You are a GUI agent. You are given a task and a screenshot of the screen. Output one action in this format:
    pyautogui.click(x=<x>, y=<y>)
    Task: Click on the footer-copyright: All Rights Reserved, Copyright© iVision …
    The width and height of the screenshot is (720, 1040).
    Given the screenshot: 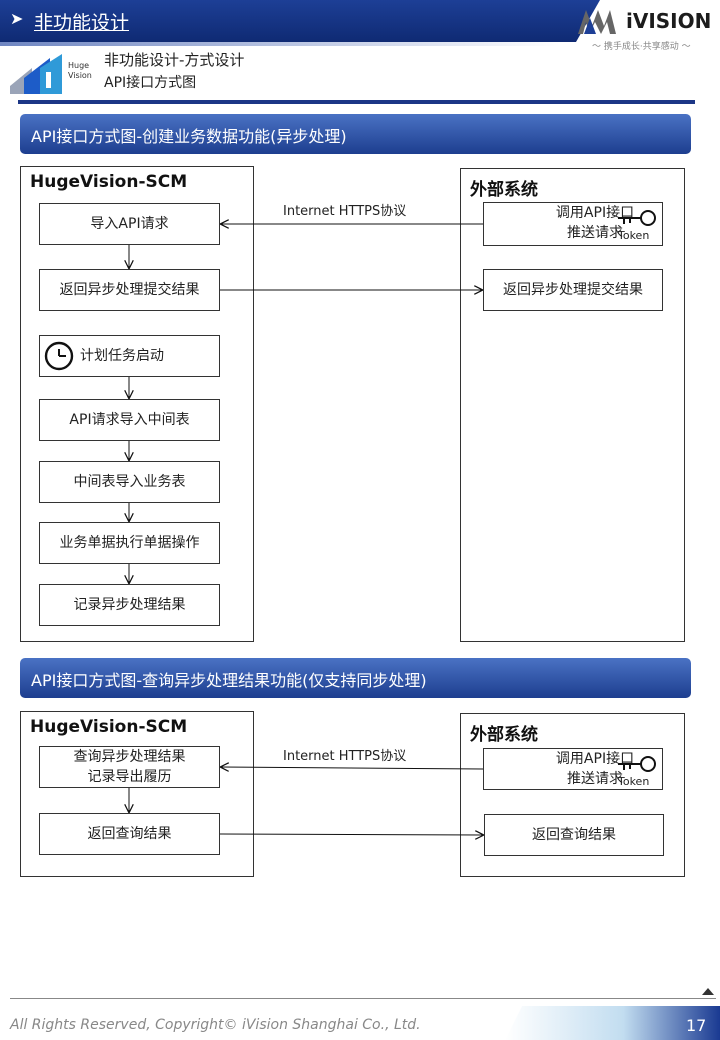 What is the action you would take?
    pyautogui.click(x=215, y=1025)
    